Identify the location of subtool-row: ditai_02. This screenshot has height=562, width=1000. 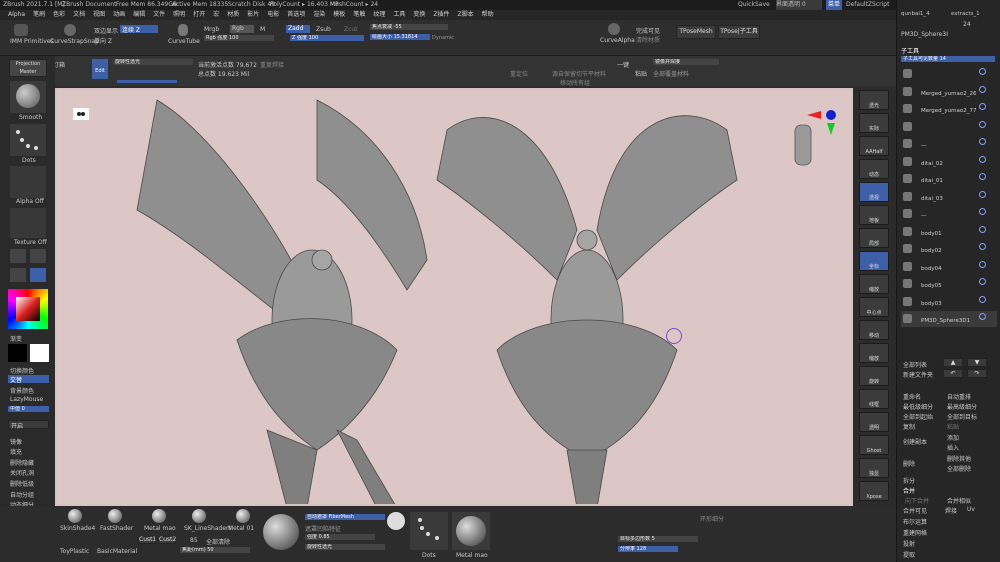
(949, 162).